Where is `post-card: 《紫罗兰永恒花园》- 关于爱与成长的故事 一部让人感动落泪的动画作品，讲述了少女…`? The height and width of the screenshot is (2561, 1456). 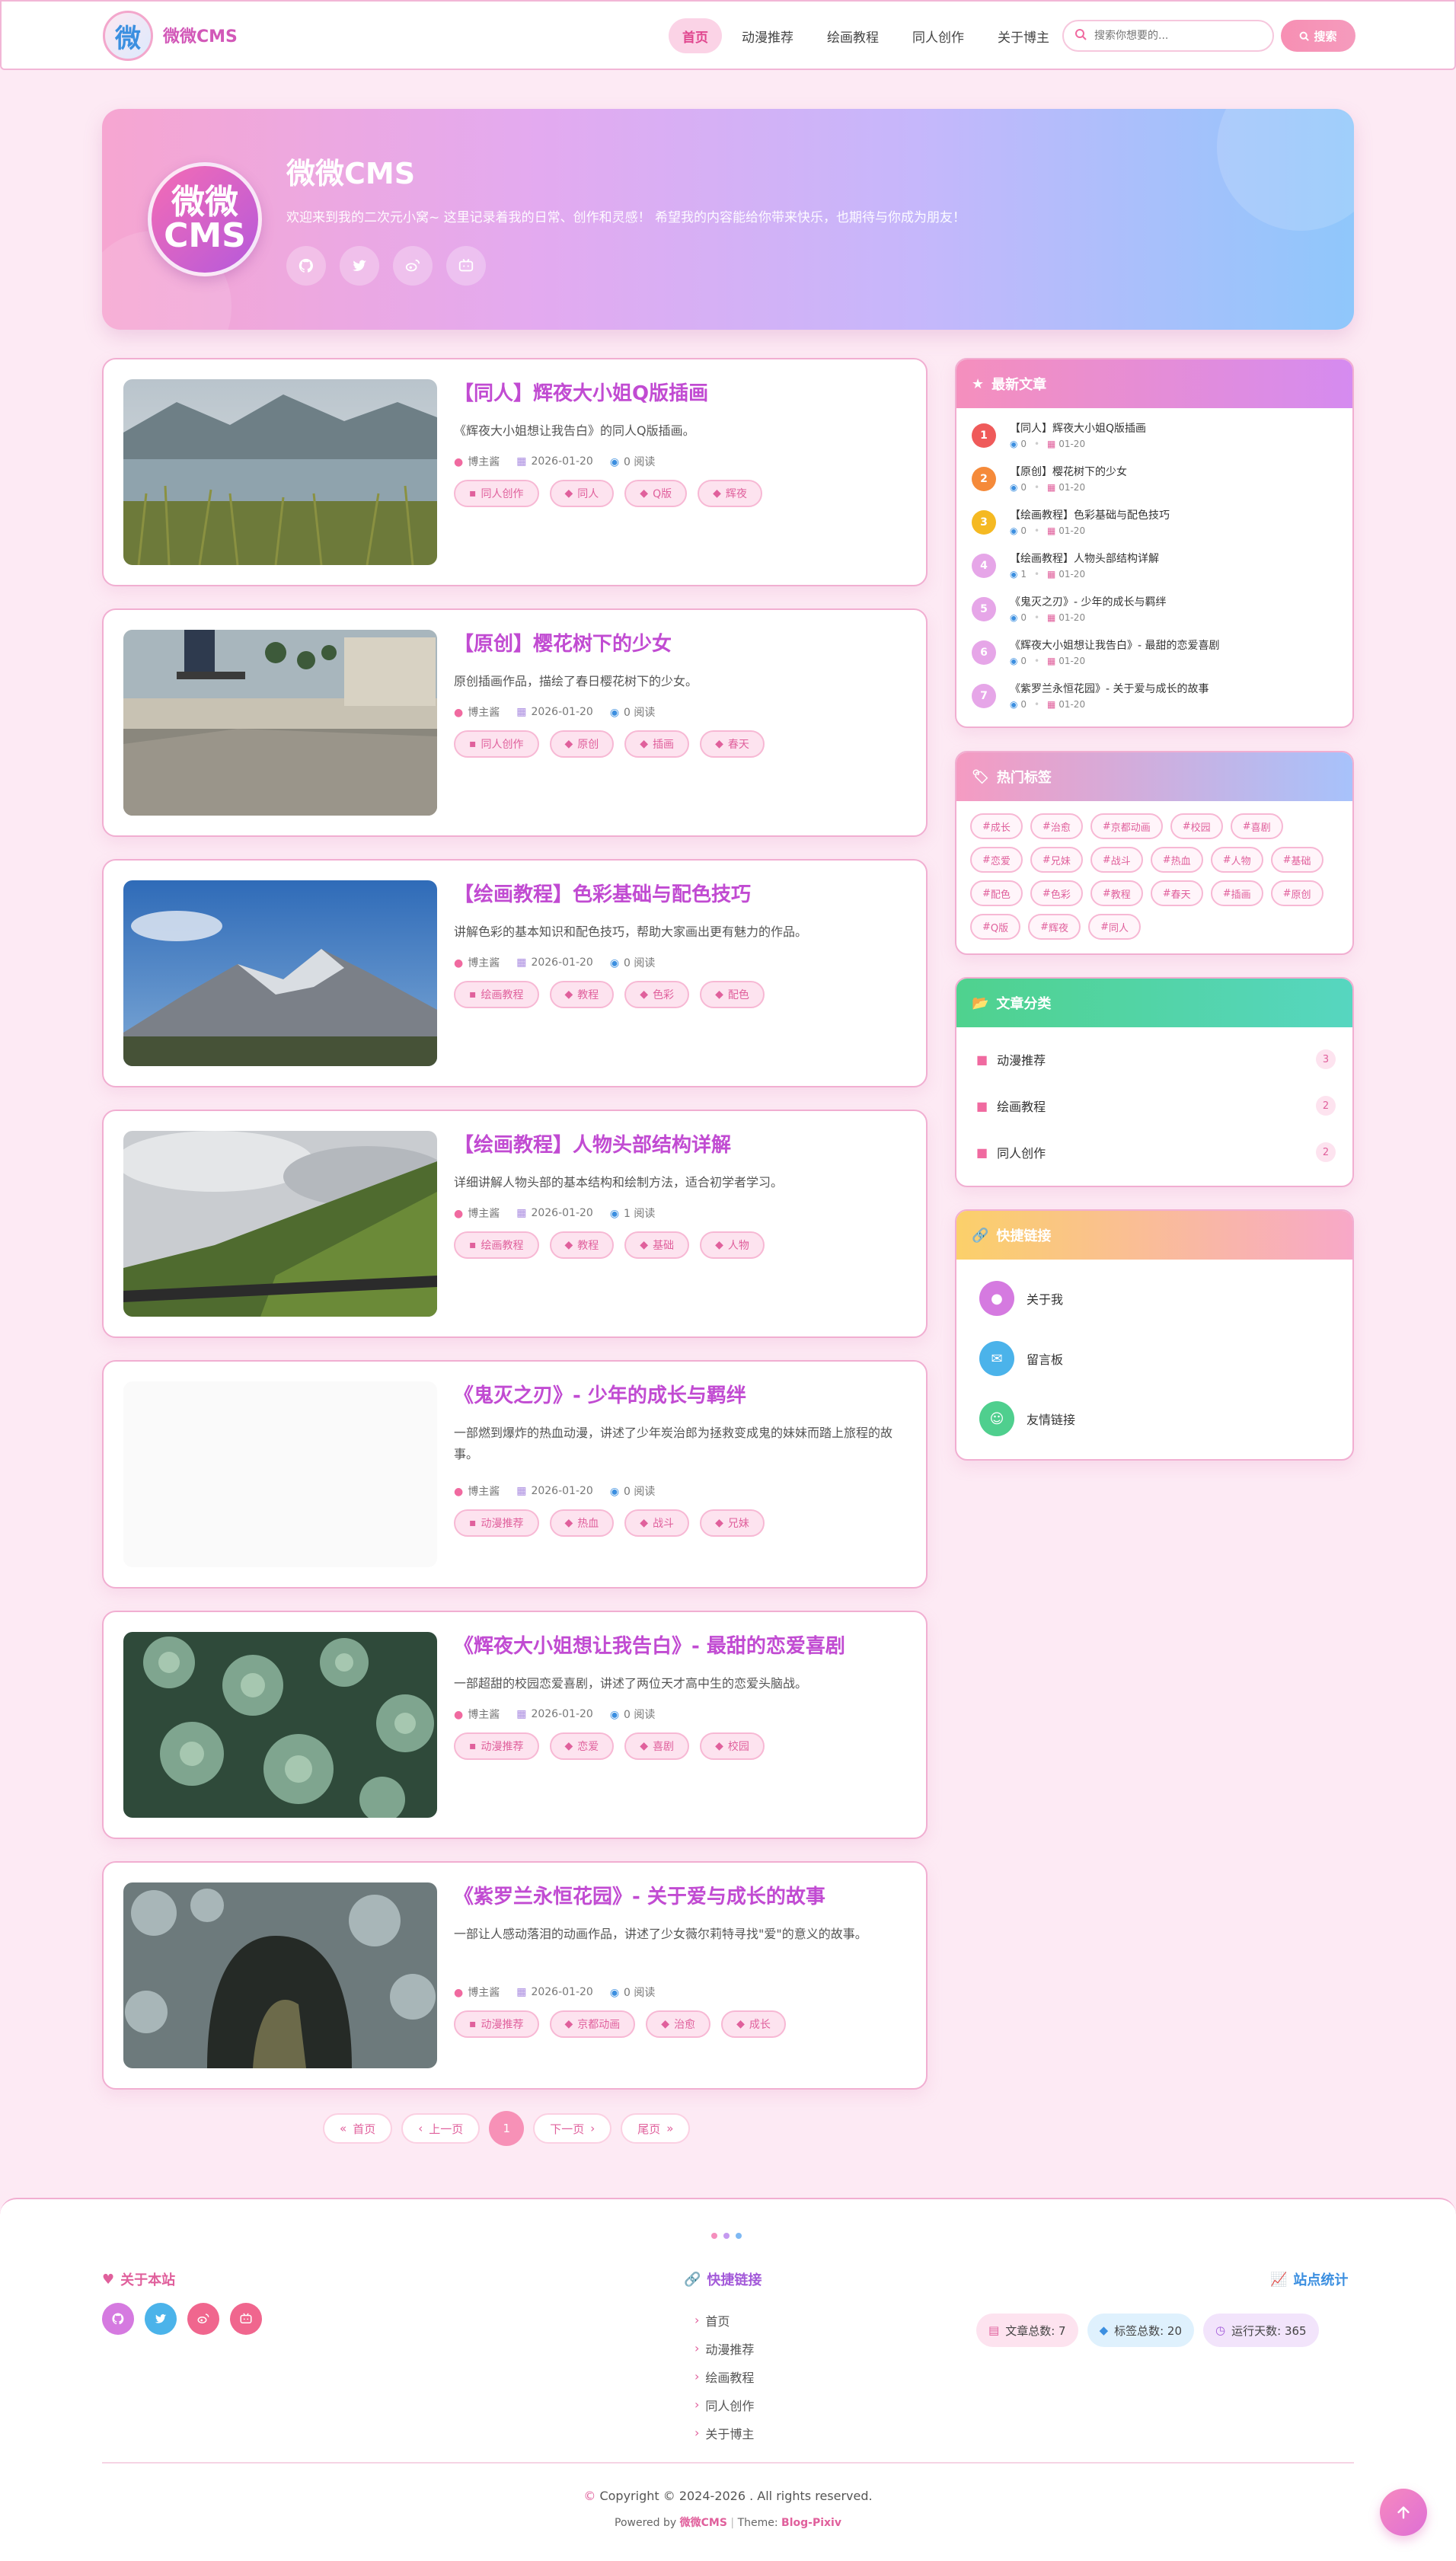
post-card: 《紫罗兰永恒花园》- 关于爱与成长的故事 一部让人感动落泪的动画作品，讲述了少女… is located at coordinates (515, 1975).